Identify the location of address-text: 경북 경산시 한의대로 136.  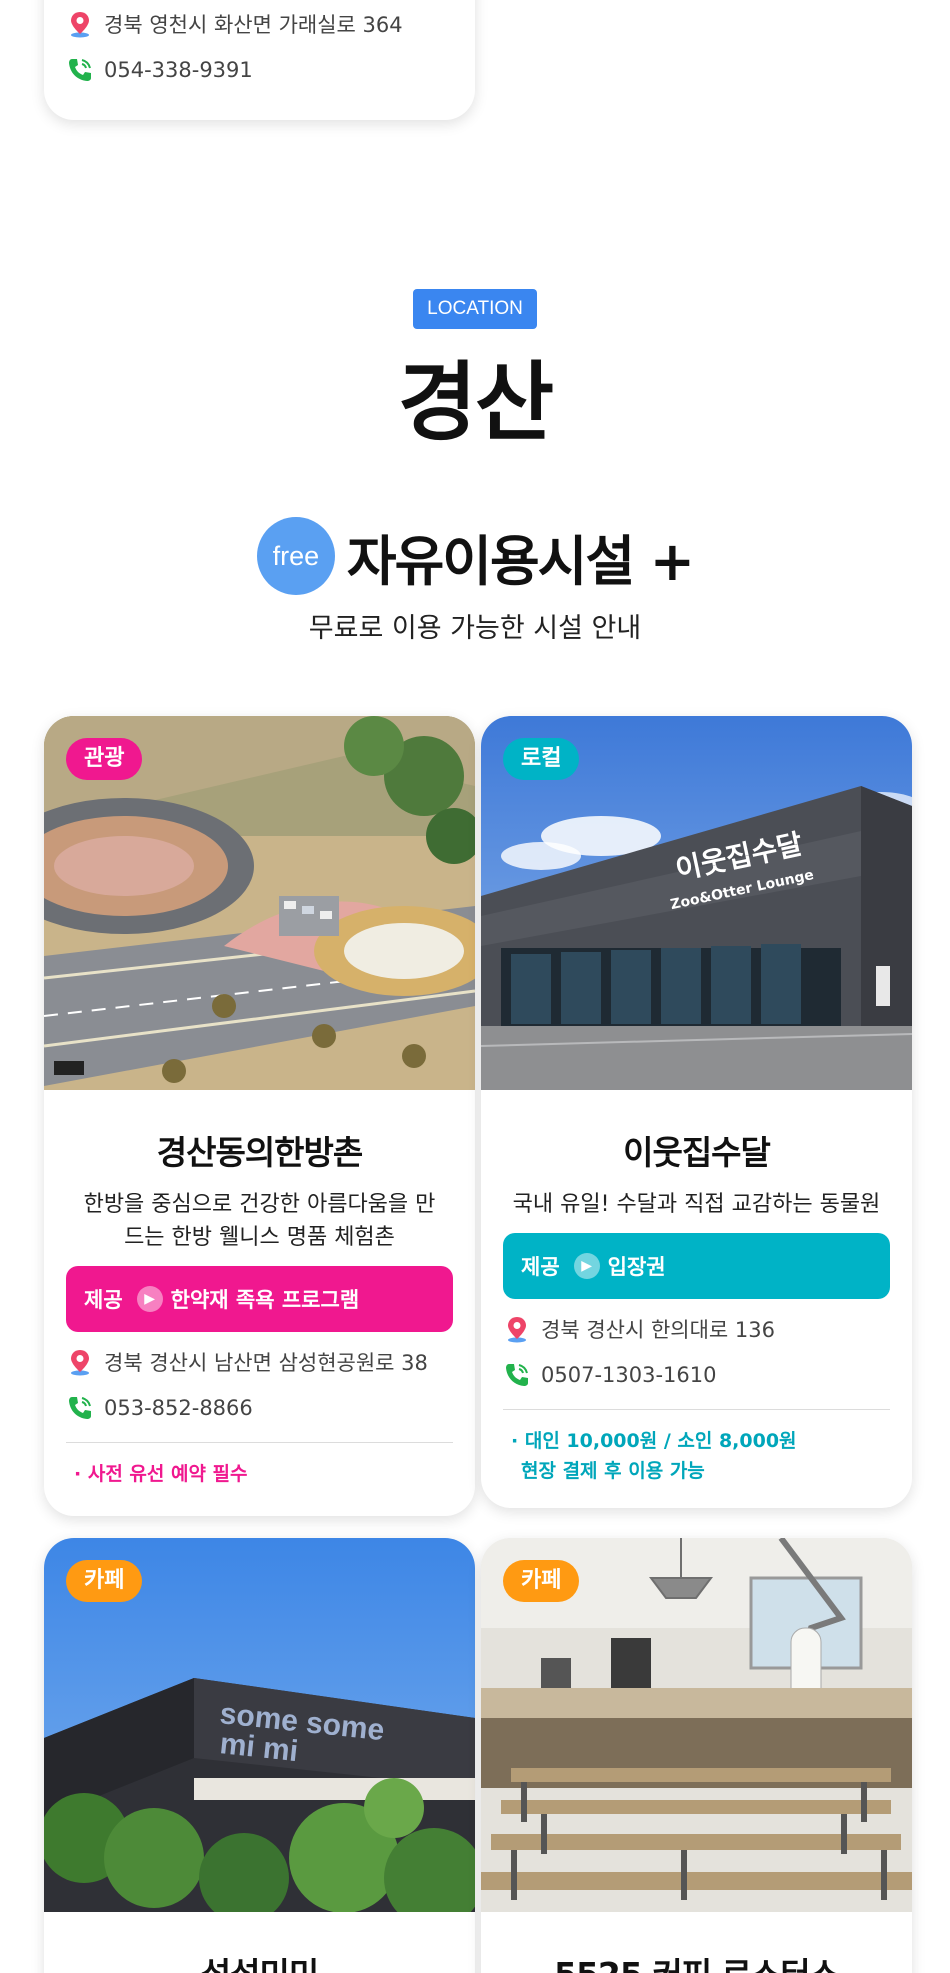
(658, 1330).